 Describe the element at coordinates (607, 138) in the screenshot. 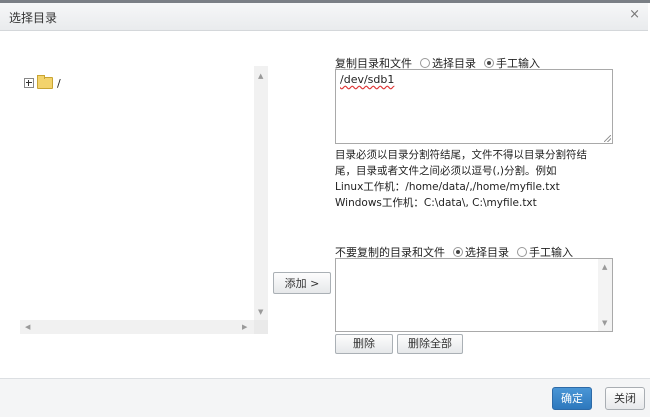

I see `resize-handle-icon` at that location.